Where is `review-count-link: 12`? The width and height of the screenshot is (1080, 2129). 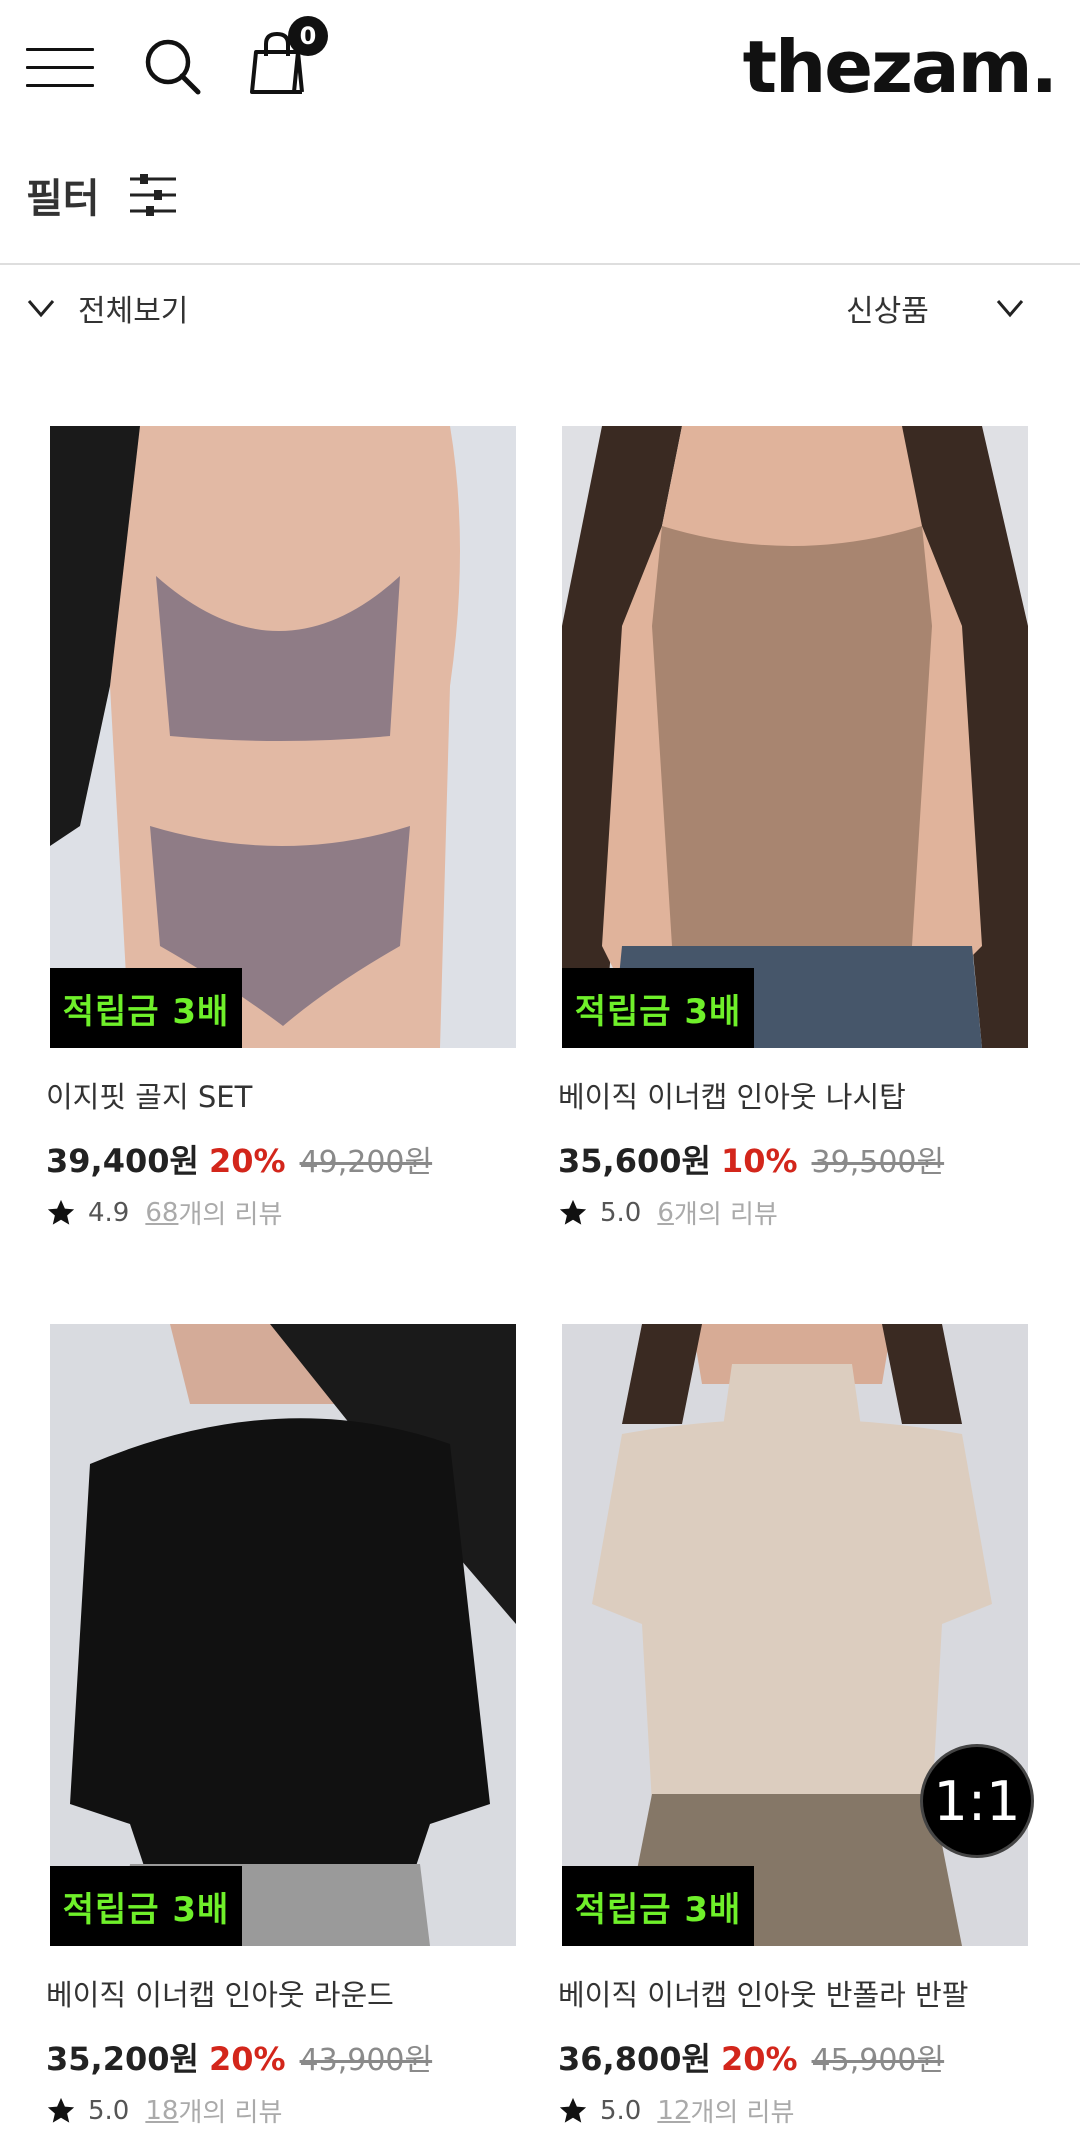 review-count-link: 12 is located at coordinates (673, 2111).